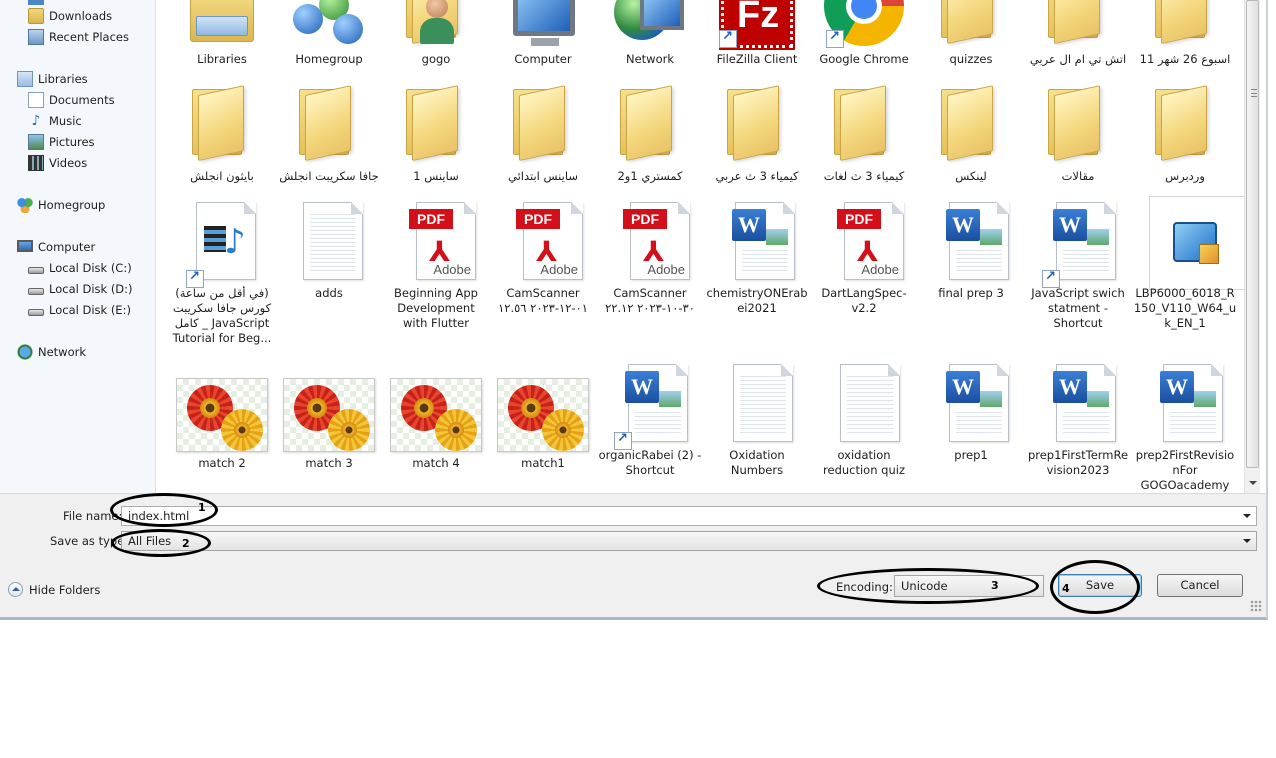 The height and width of the screenshot is (758, 1276). Describe the element at coordinates (222, 244) in the screenshot. I see `video-file-icon: ♪` at that location.